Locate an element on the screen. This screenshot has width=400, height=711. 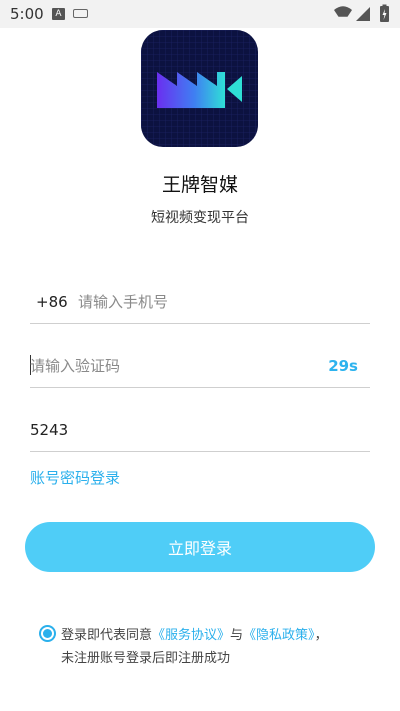
agreement-text: 登录即代表同意《服务协议》与《隐私政策》， 未注册账号登录后即注册成功 is located at coordinates (221, 647).